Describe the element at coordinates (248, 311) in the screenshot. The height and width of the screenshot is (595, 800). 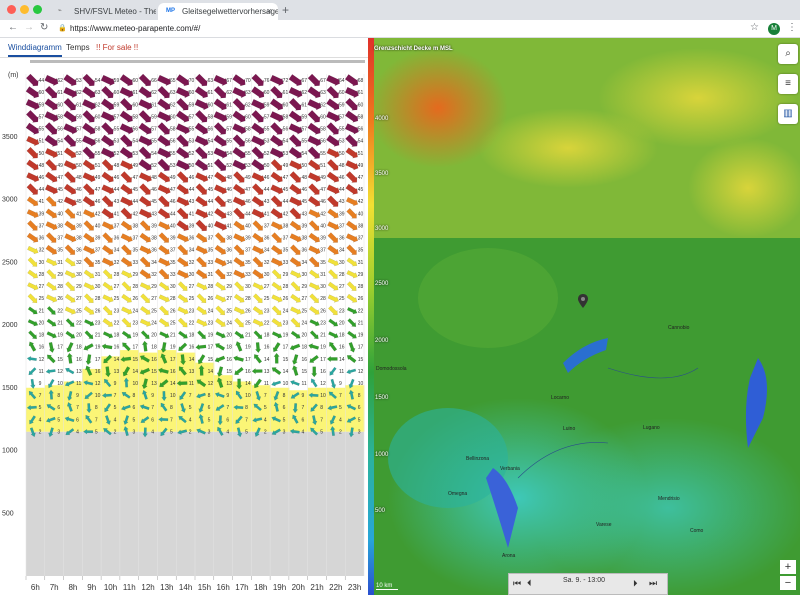
I see `wind-speed-label: 26` at that location.